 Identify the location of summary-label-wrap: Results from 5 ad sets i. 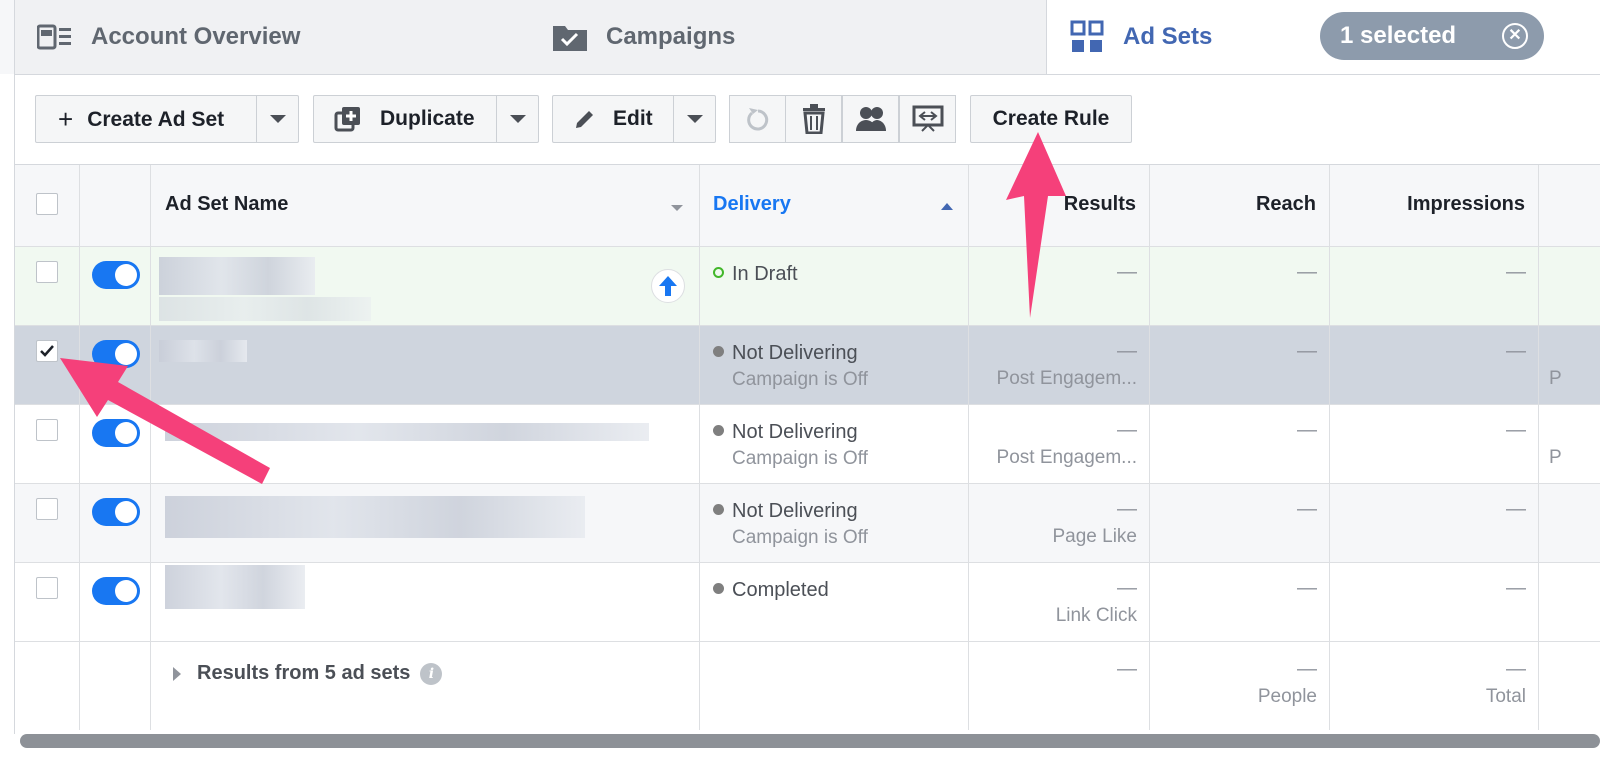
(308, 673).